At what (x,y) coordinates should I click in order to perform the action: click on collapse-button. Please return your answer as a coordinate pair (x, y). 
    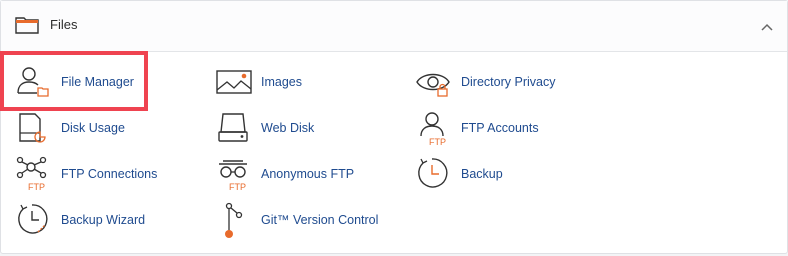
    Looking at the image, I should click on (767, 27).